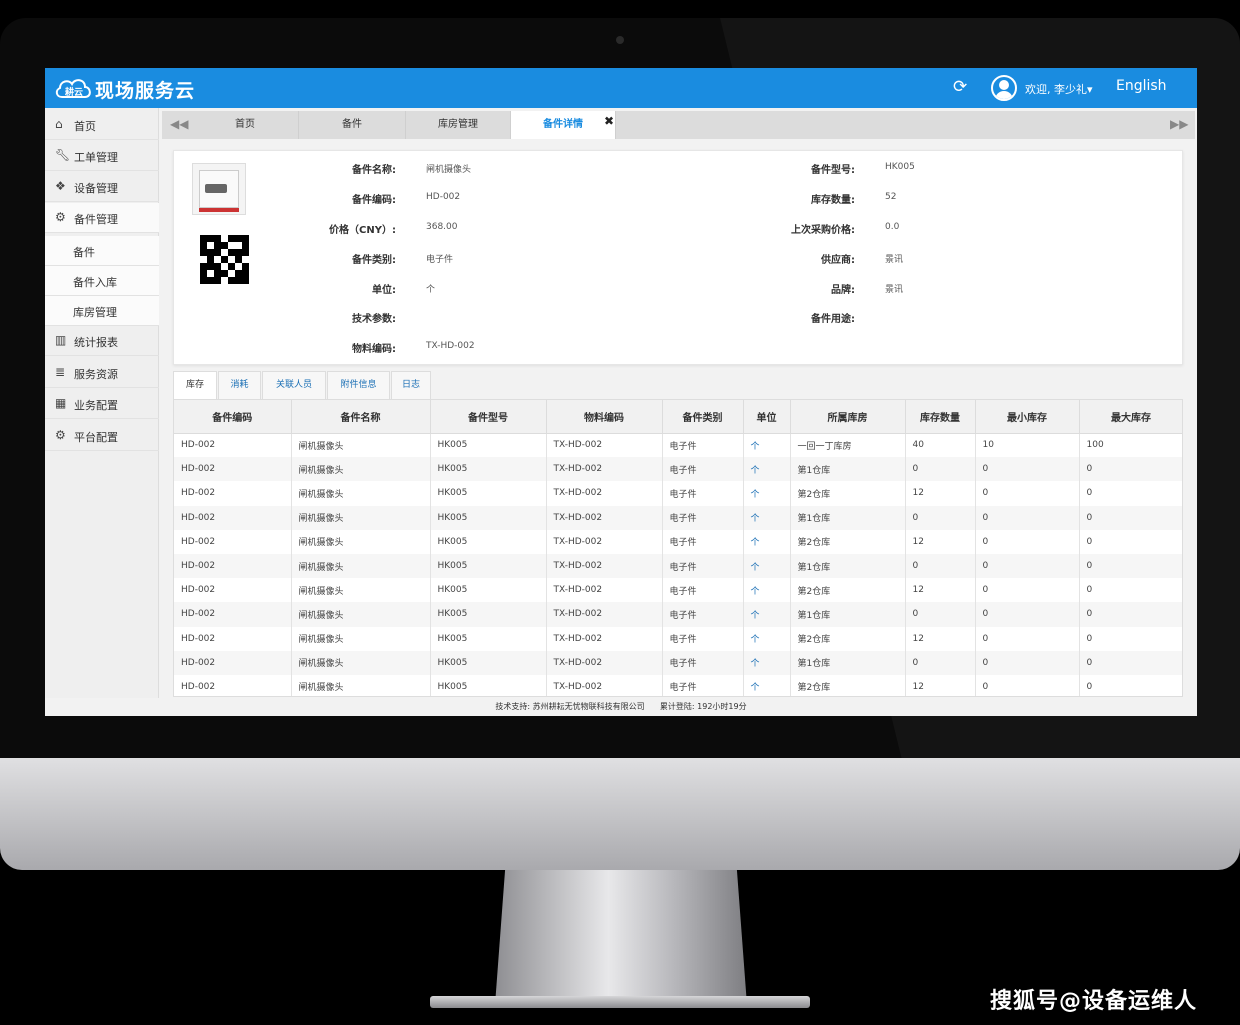  What do you see at coordinates (440, 260) in the screenshot?
I see `field-value-category: 电子件` at bounding box center [440, 260].